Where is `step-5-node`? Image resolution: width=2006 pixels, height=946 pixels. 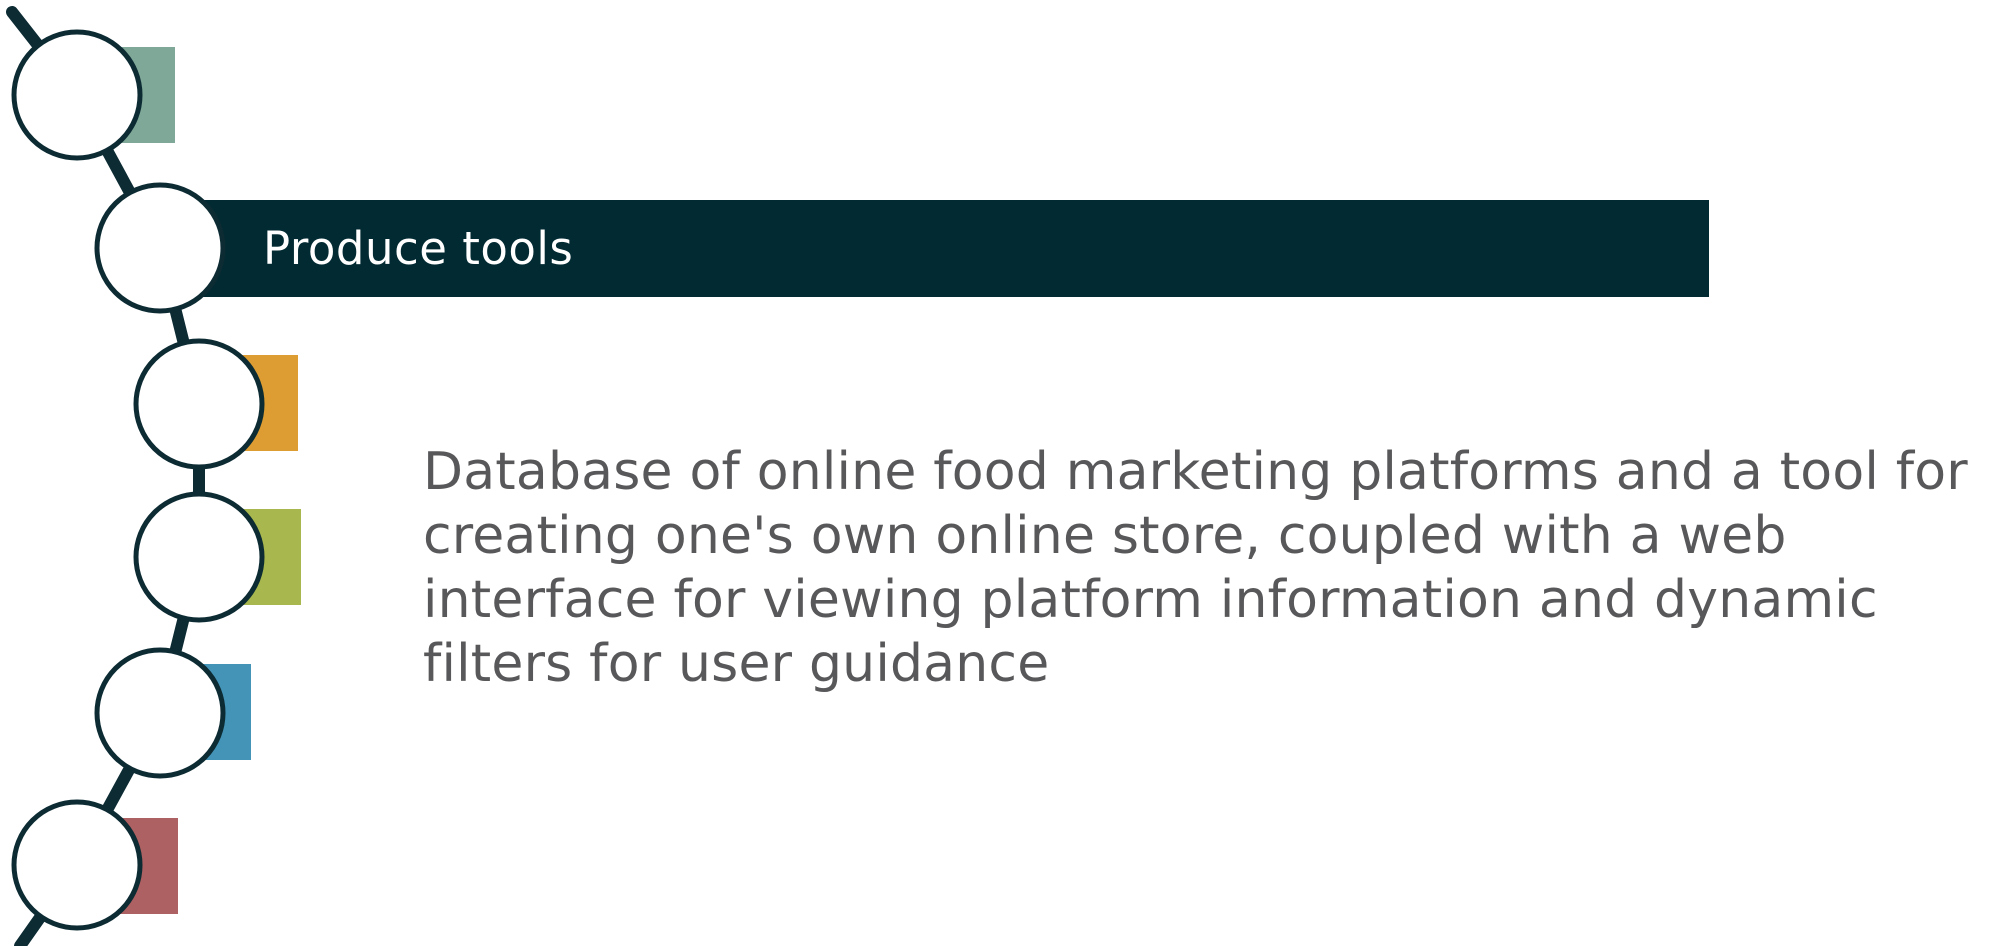 step-5-node is located at coordinates (160, 713).